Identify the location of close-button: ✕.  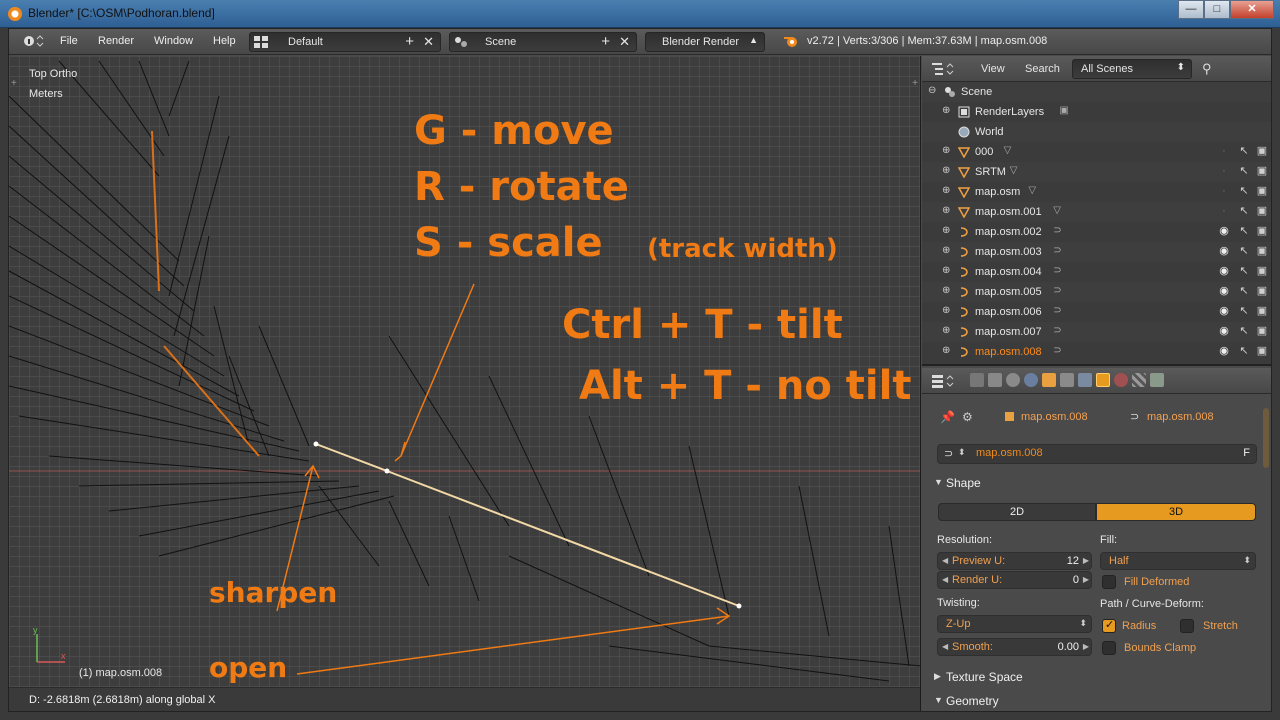
(1252, 9).